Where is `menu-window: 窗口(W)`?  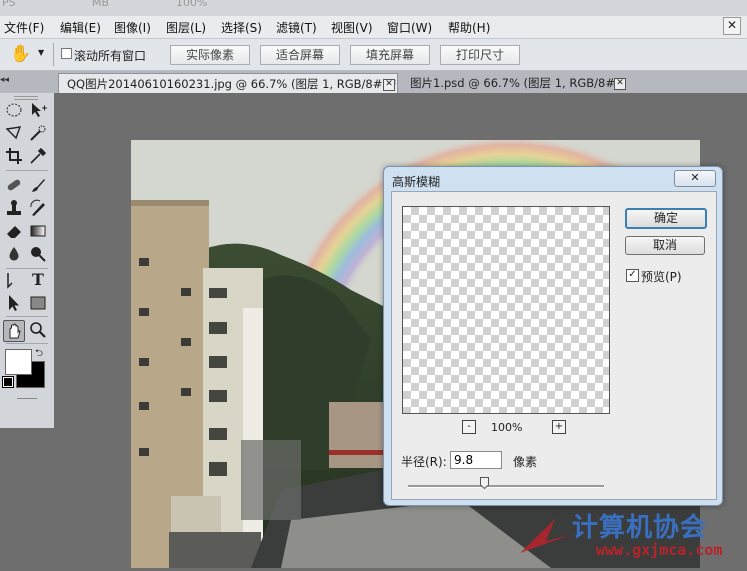 menu-window: 窗口(W) is located at coordinates (409, 27).